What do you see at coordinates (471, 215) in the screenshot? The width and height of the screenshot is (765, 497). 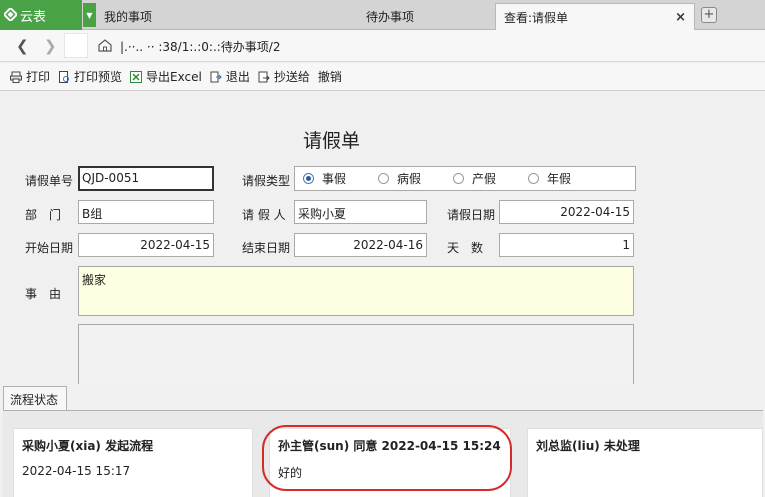 I see `apply-date-label: 请假日期` at bounding box center [471, 215].